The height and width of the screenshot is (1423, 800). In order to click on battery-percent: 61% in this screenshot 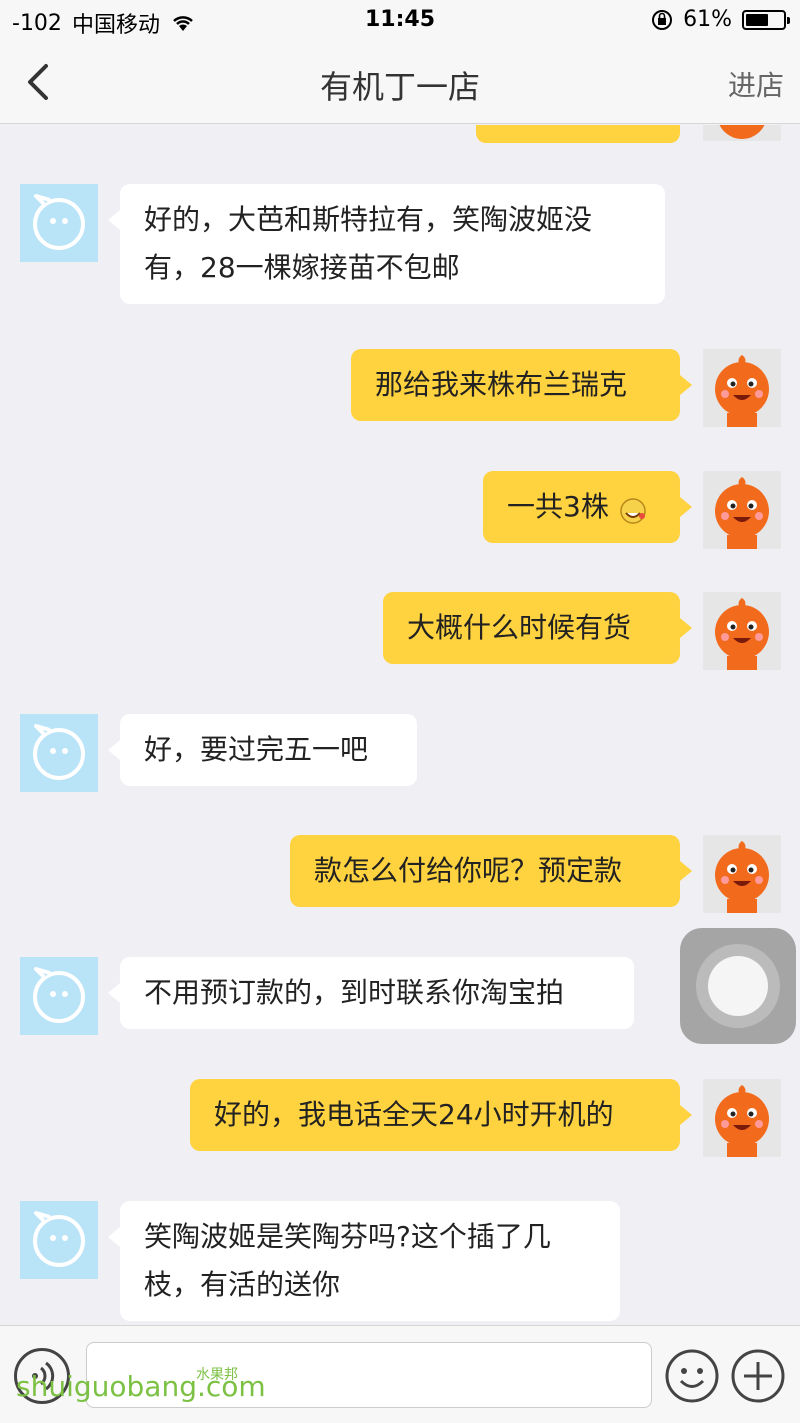, I will do `click(707, 19)`.